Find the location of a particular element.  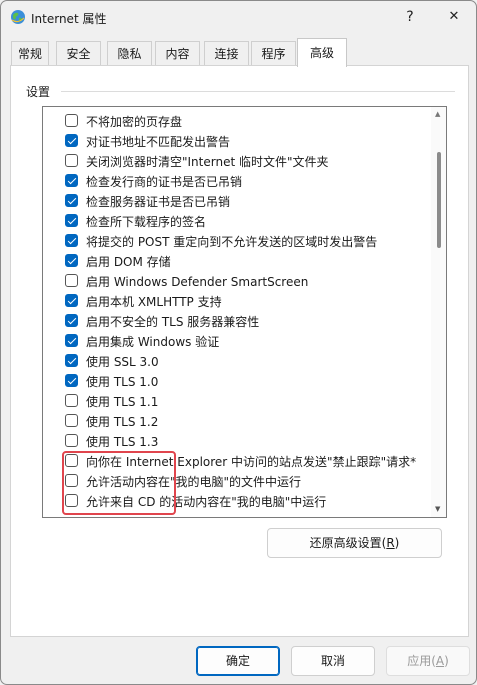

apply-suffix: ) is located at coordinates (446, 661).